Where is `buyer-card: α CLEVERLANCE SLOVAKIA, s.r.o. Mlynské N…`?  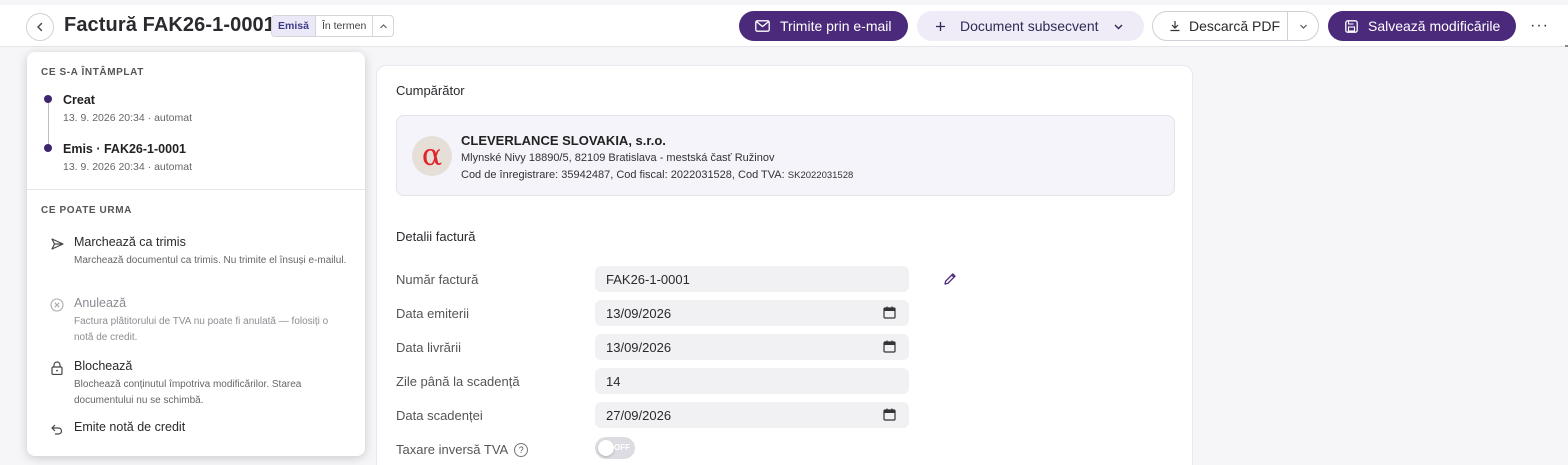 buyer-card: α CLEVERLANCE SLOVAKIA, s.r.o. Mlynské N… is located at coordinates (785, 155).